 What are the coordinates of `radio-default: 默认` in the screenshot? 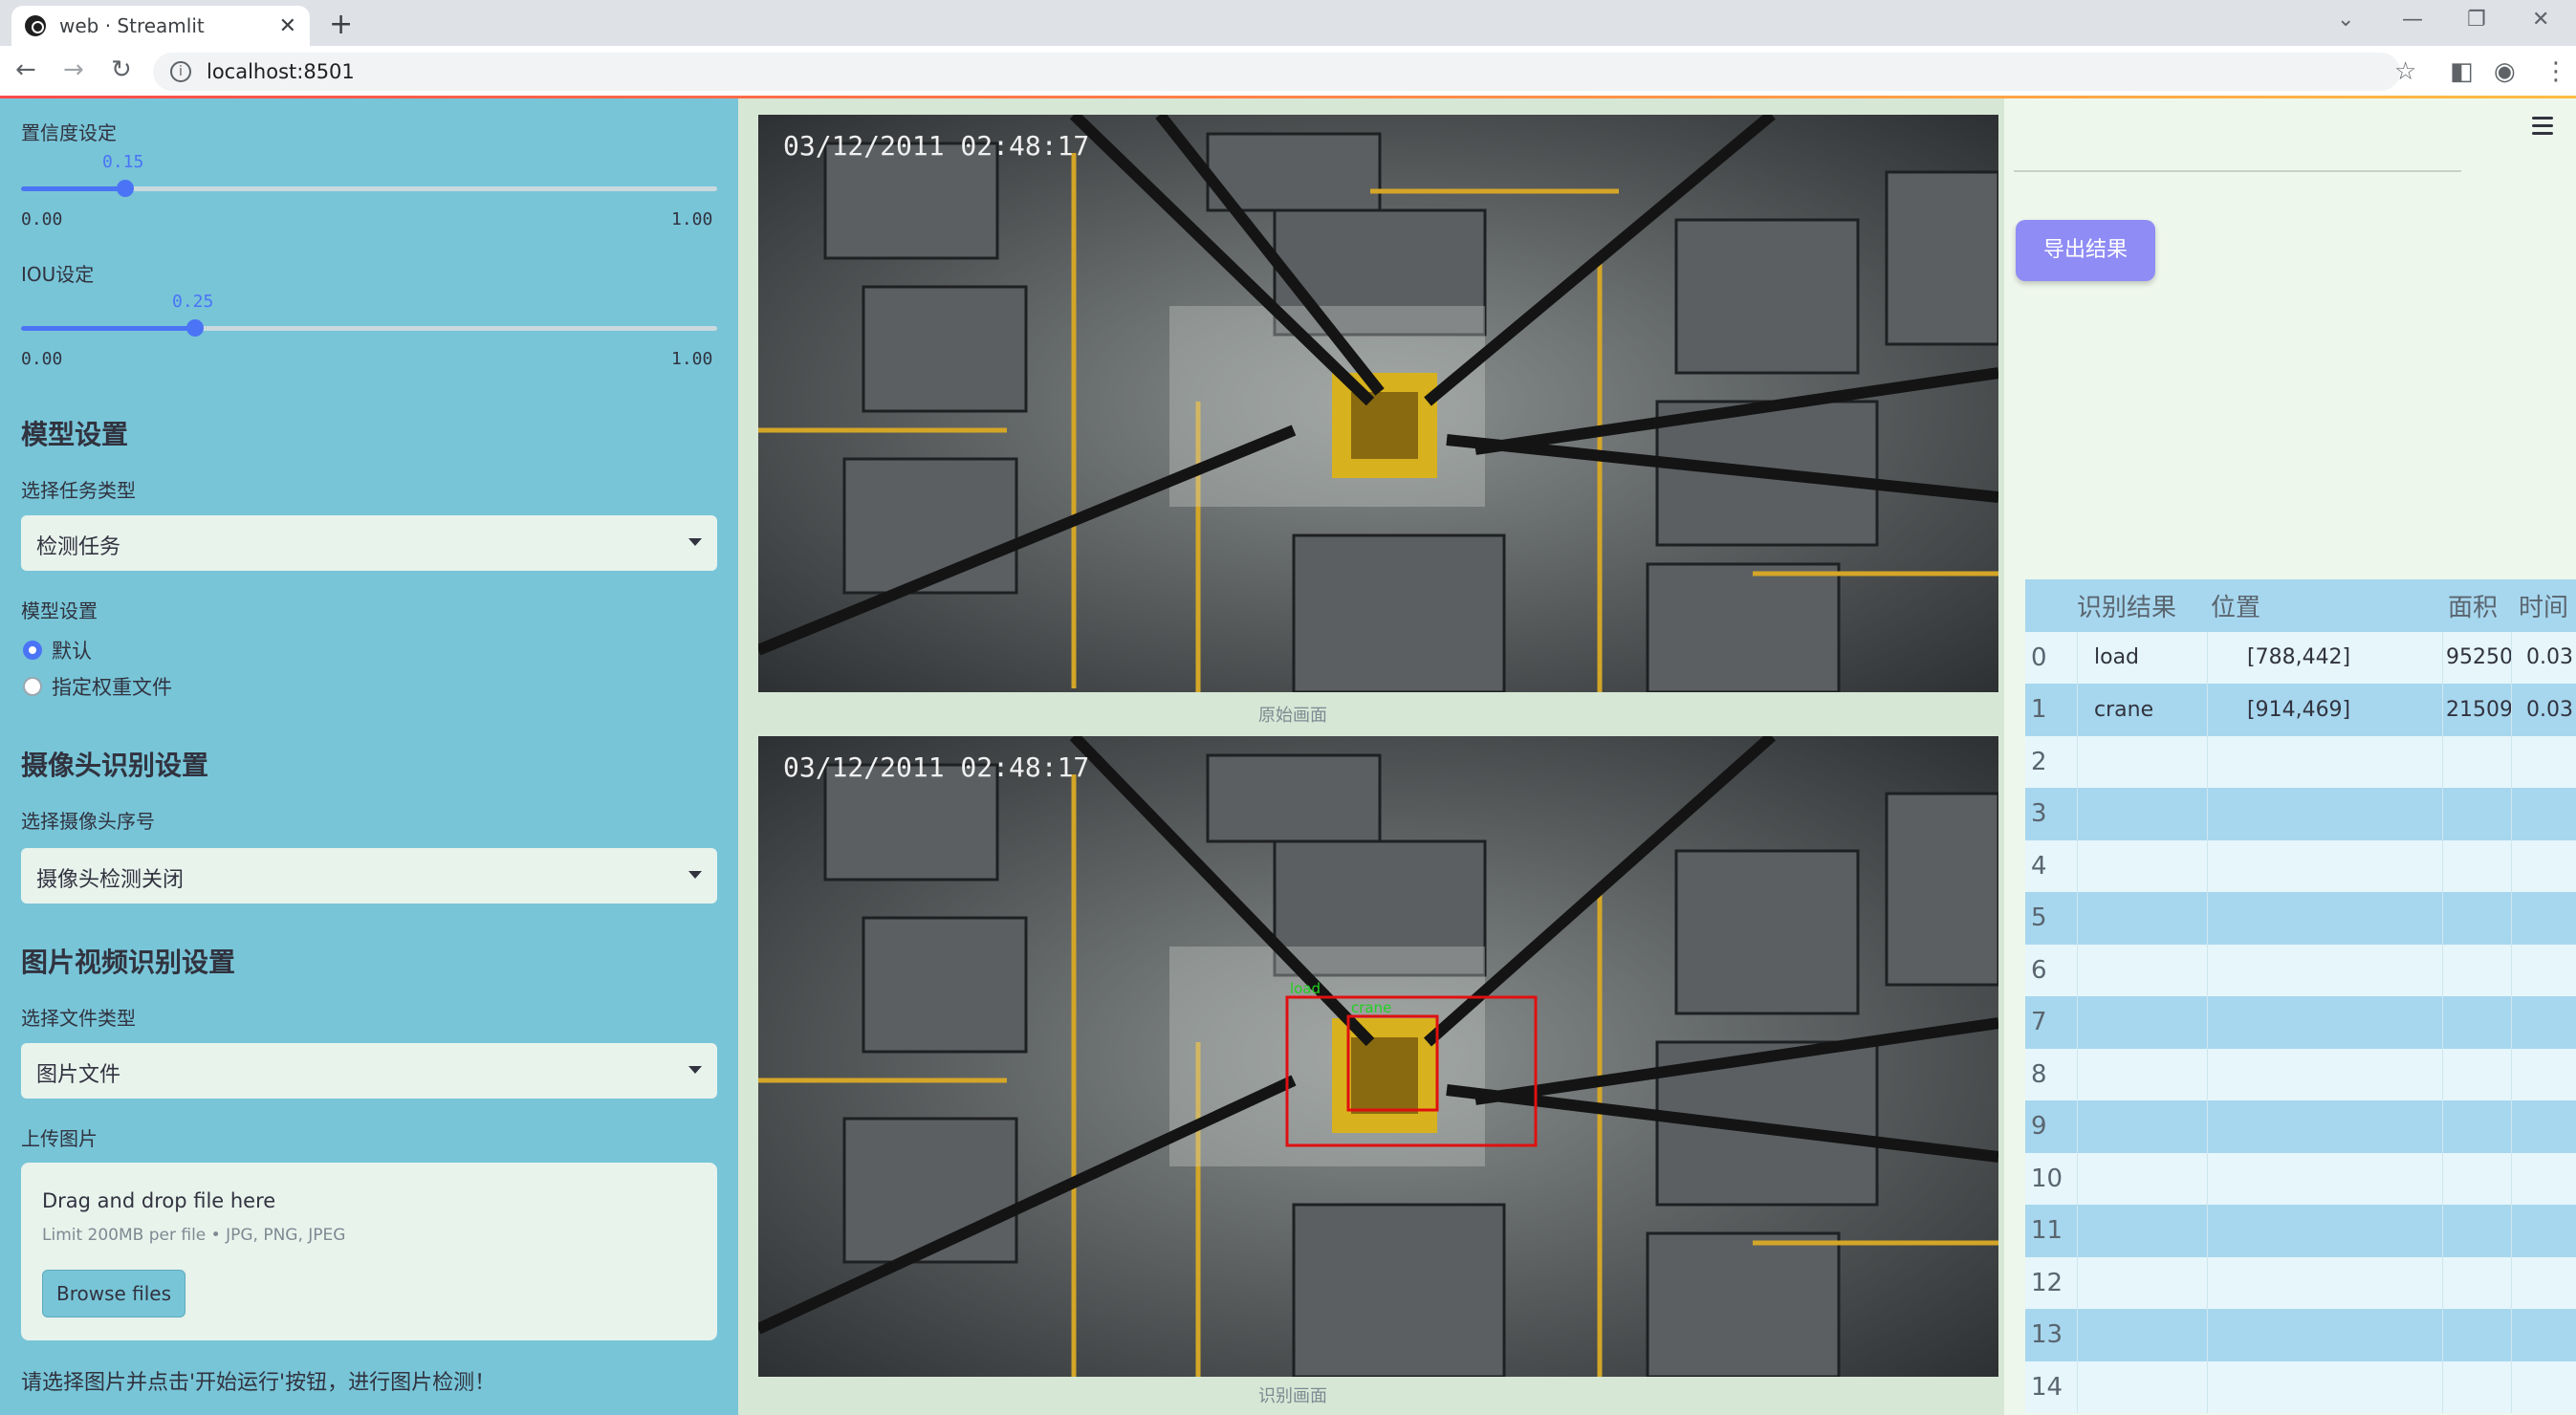 It's located at (57, 650).